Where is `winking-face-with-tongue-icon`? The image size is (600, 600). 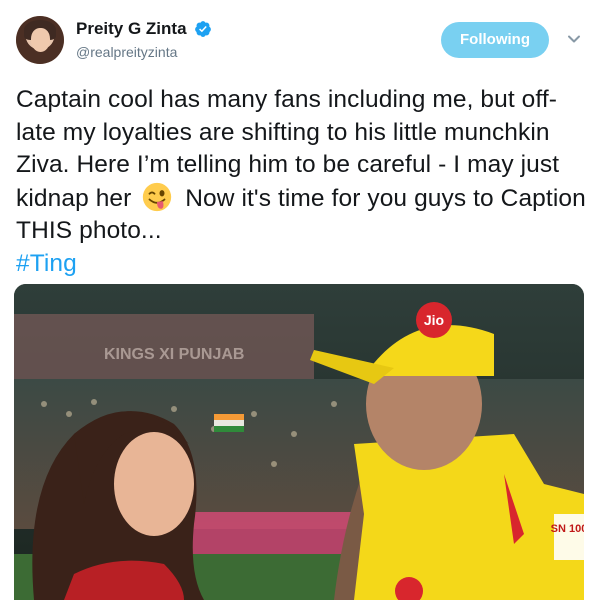 winking-face-with-tongue-icon is located at coordinates (157, 196).